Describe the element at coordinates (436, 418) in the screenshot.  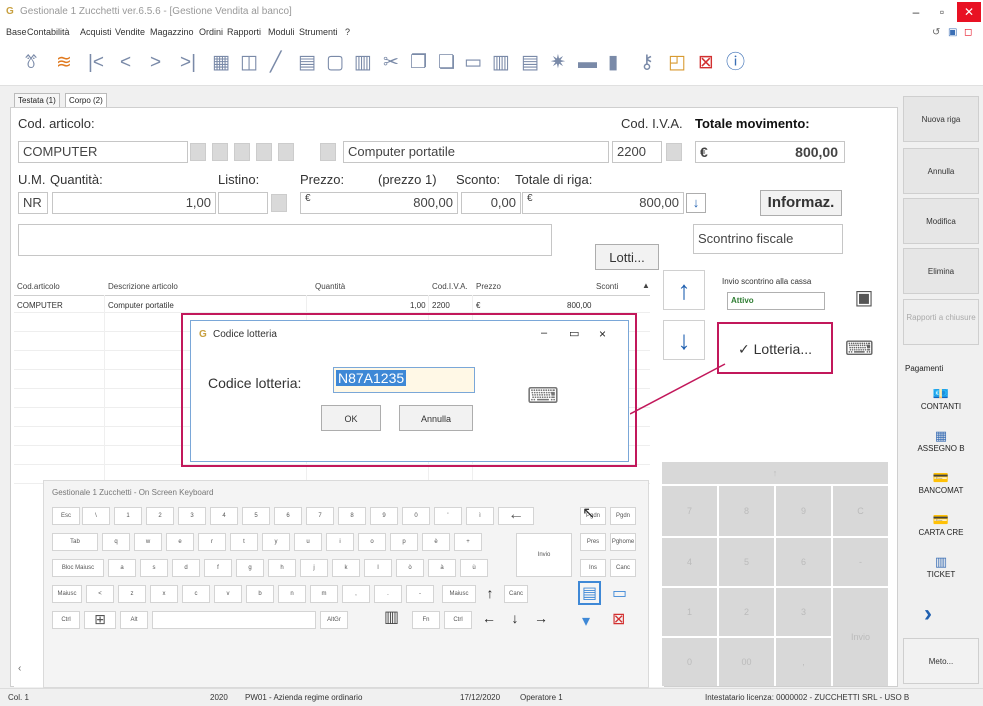
I see `annulla-dialog-button: Annulla` at that location.